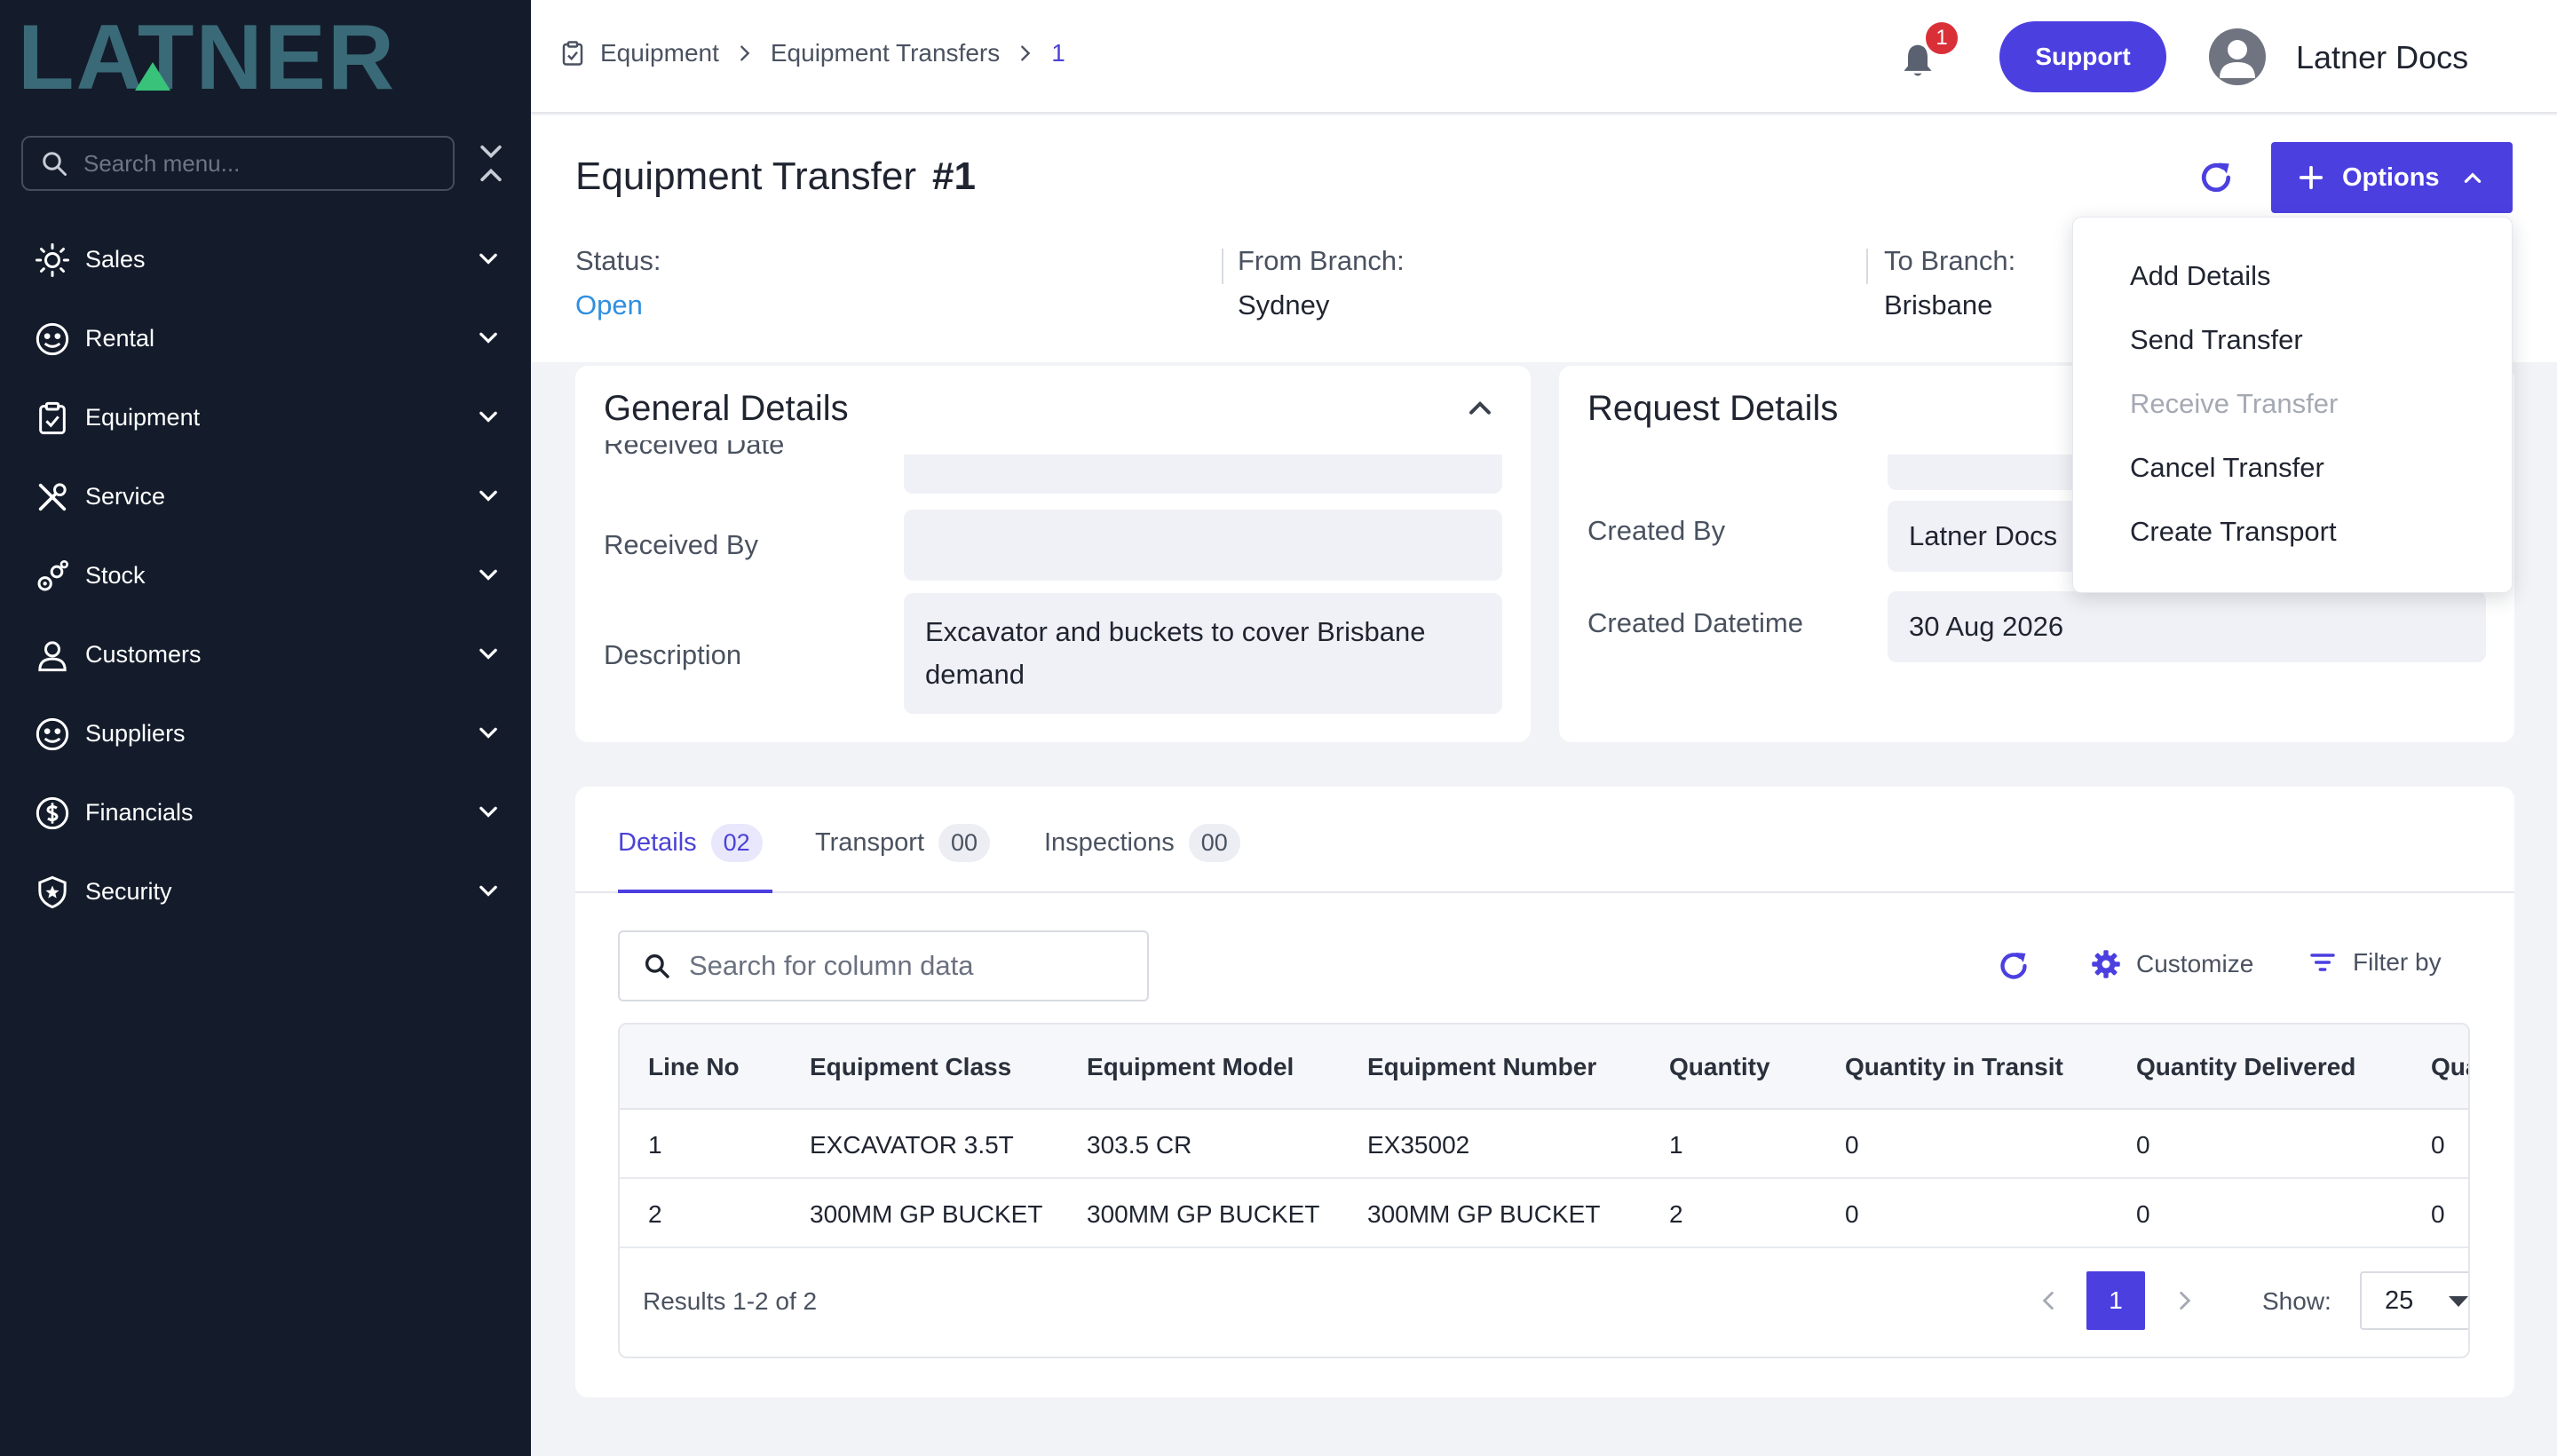 Image resolution: width=2557 pixels, height=1456 pixels. I want to click on customize-button: Customize, so click(2171, 964).